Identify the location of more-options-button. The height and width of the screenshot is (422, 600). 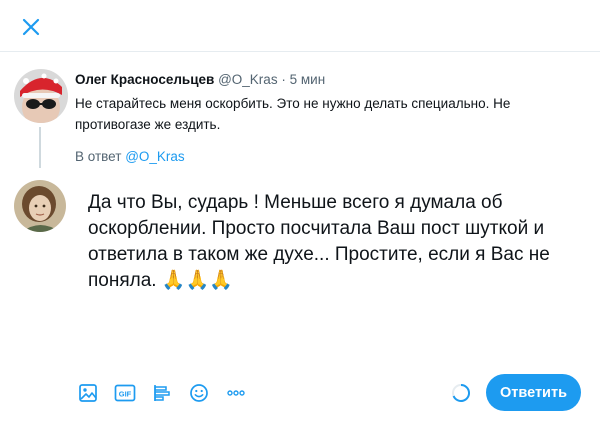
(236, 393).